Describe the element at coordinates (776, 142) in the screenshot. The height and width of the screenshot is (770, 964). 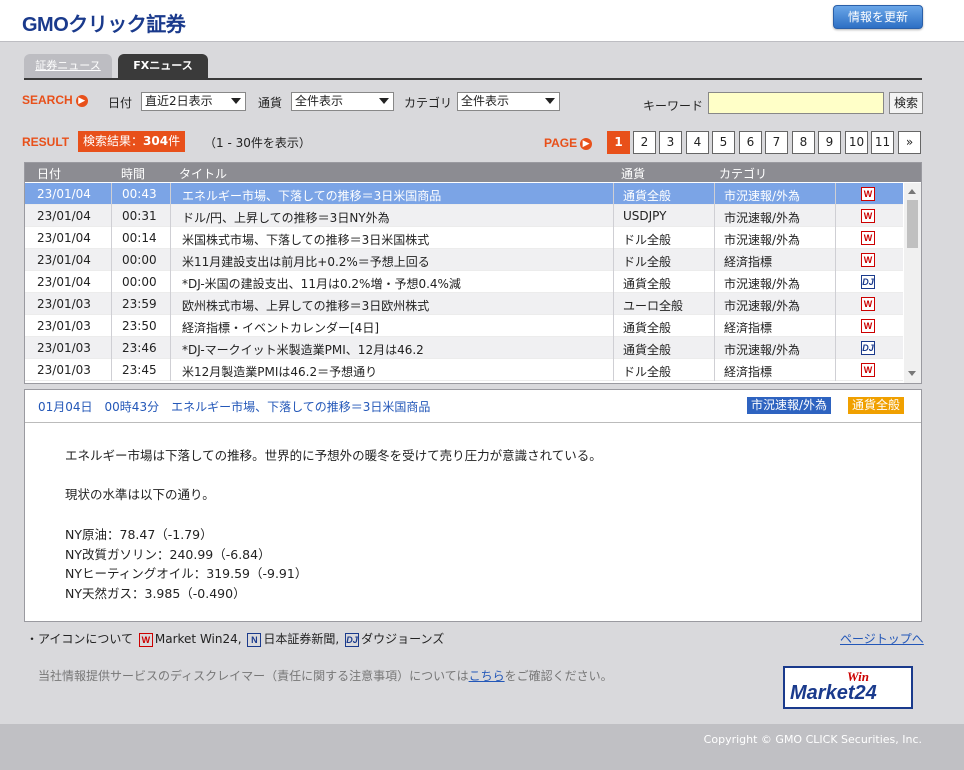
I see `page-link-7: 7` at that location.